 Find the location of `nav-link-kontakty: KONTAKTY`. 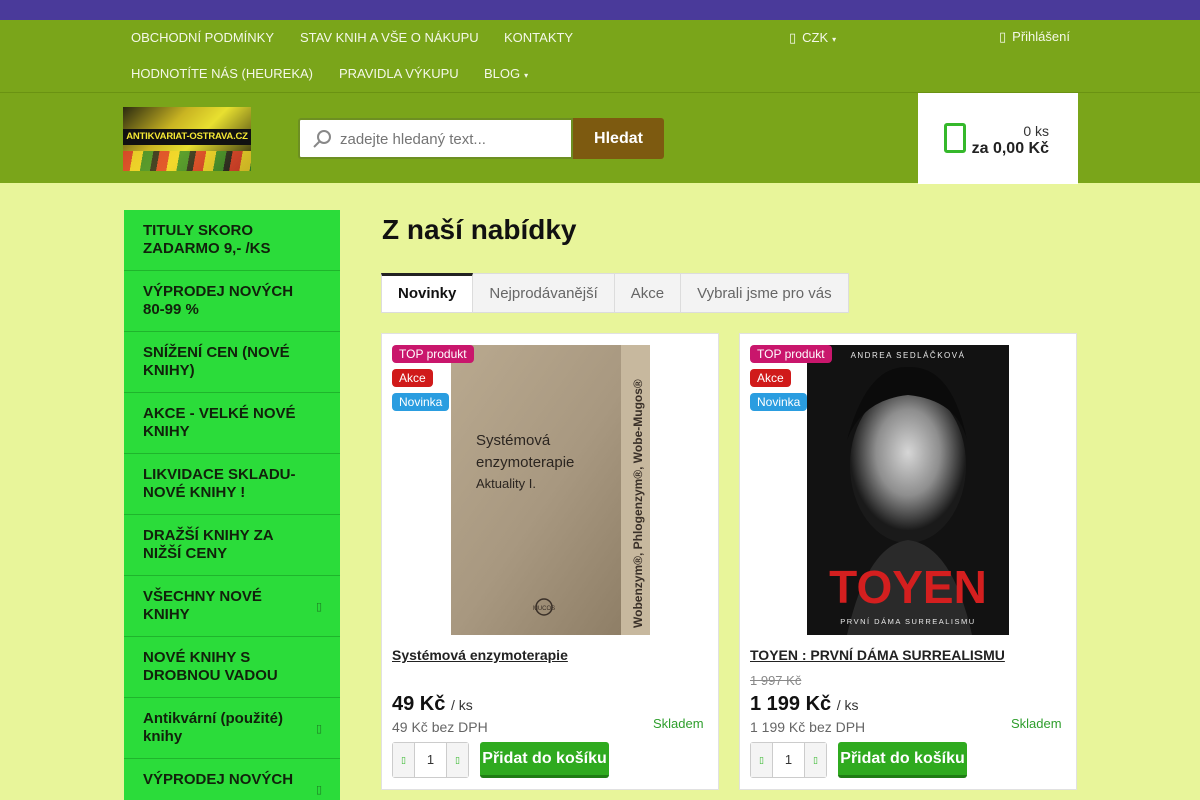

nav-link-kontakty: KONTAKTY is located at coordinates (538, 37).